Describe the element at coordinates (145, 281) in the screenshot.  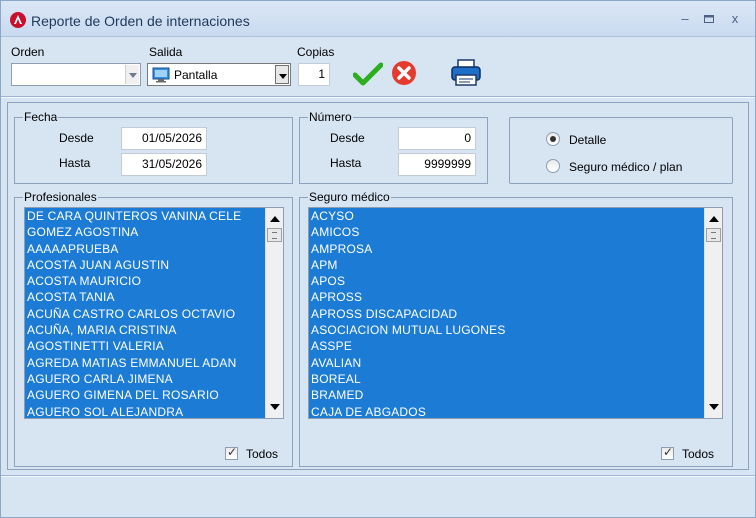
I see `list-item: ACOSTA MAURICIO` at that location.